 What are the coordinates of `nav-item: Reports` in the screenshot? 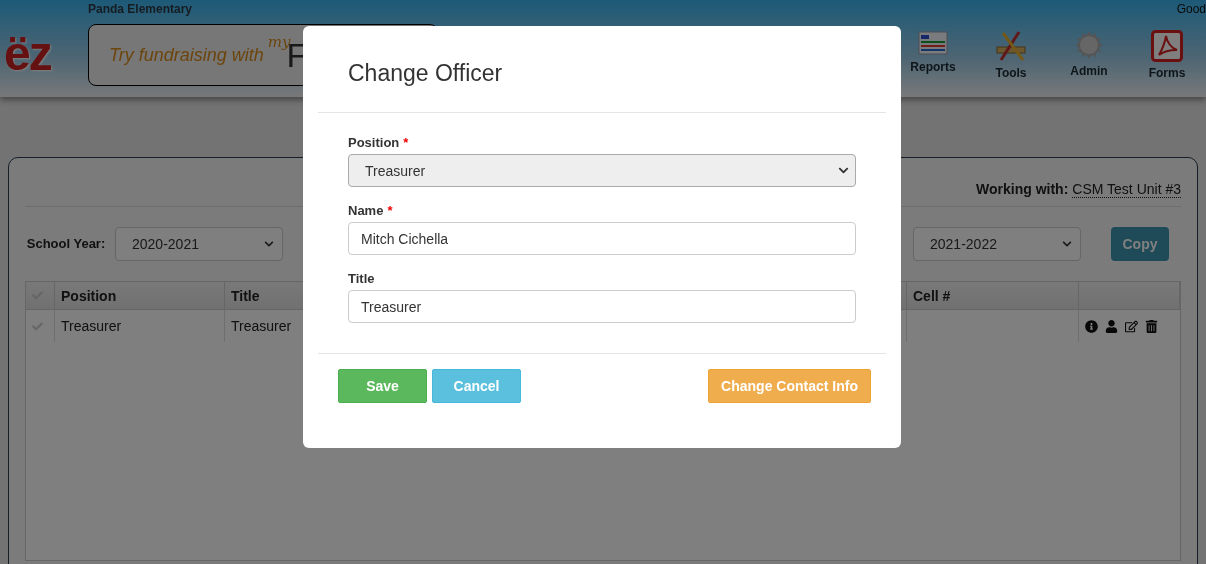 It's located at (933, 55).